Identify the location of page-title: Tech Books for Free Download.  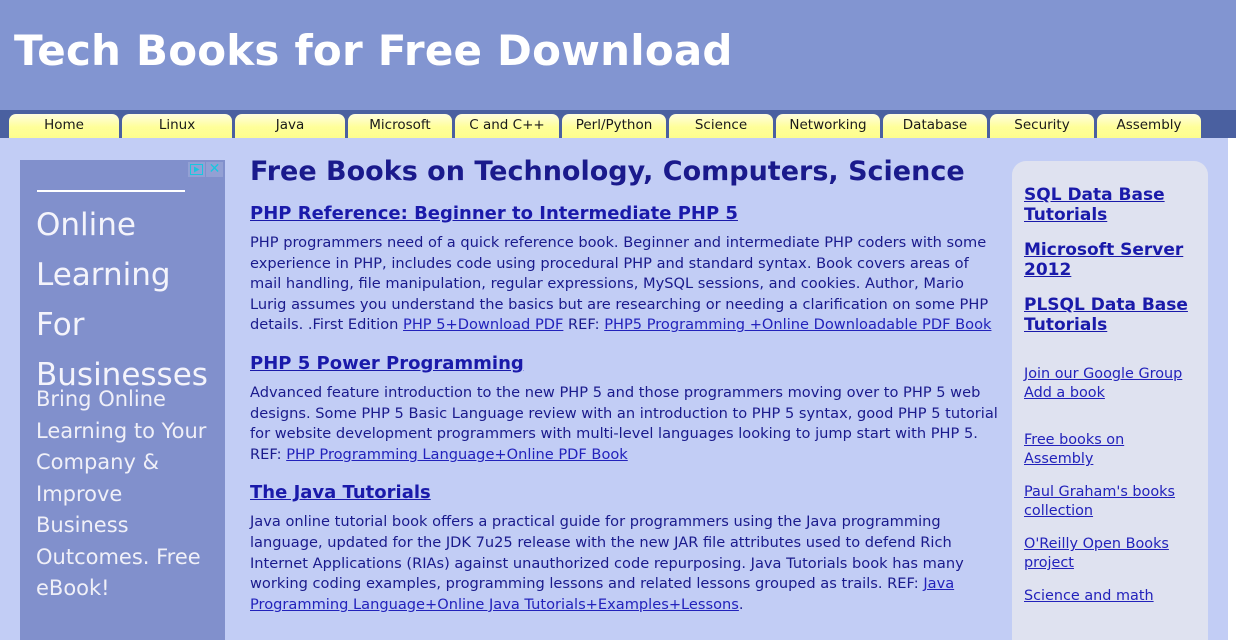
(373, 50).